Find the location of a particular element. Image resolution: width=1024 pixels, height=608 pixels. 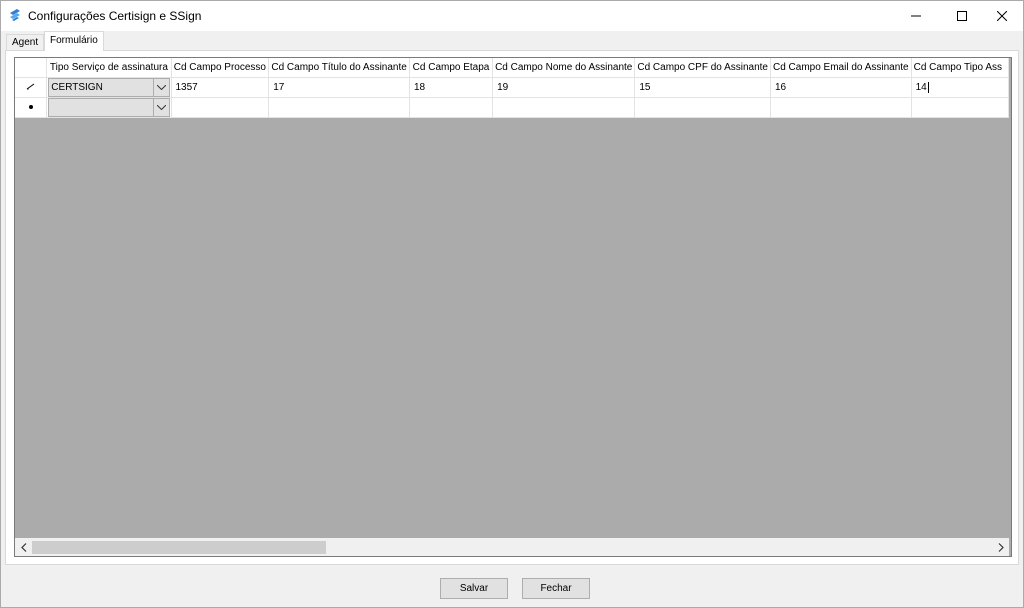

column-header-tipo-servico: Tipo Serviço de assinatura is located at coordinates (109, 68).